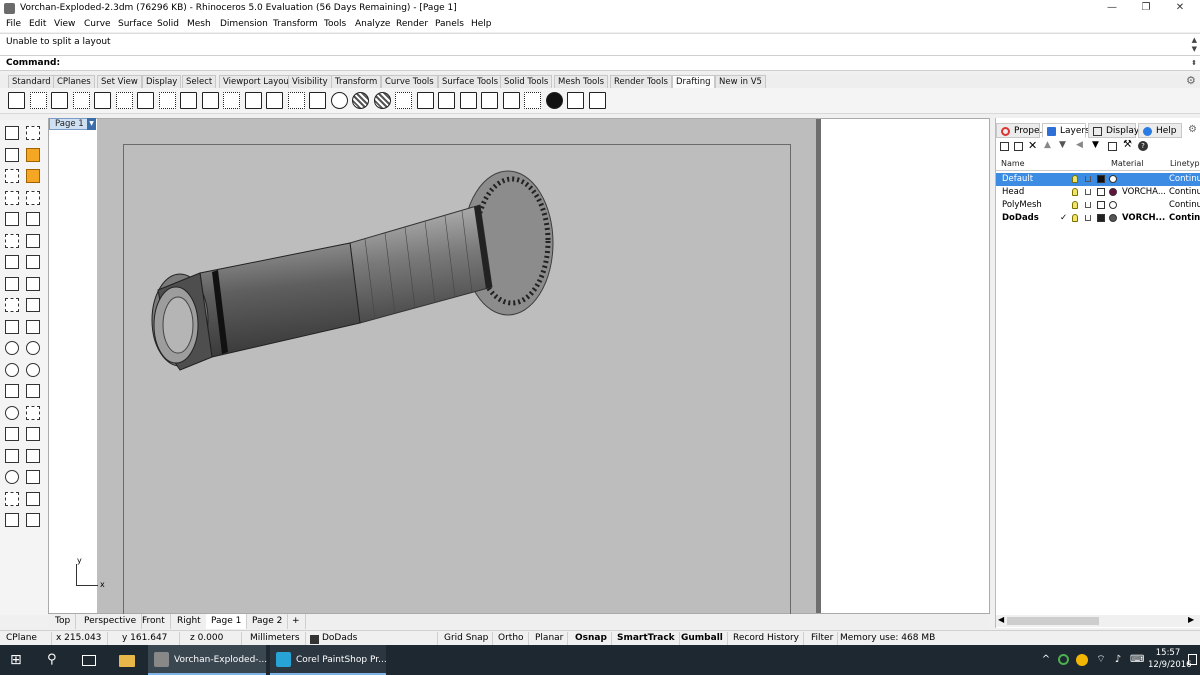 The width and height of the screenshot is (1200, 675). I want to click on leader-icon, so click(296, 100).